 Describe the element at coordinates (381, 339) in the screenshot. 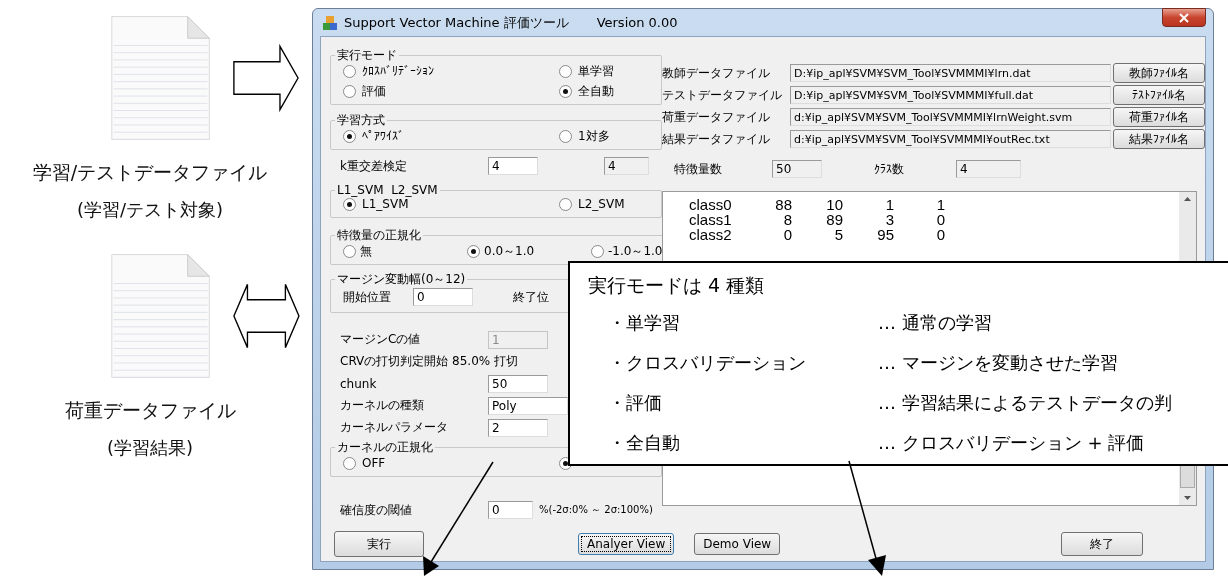

I see `field-label: マージンCの値` at that location.